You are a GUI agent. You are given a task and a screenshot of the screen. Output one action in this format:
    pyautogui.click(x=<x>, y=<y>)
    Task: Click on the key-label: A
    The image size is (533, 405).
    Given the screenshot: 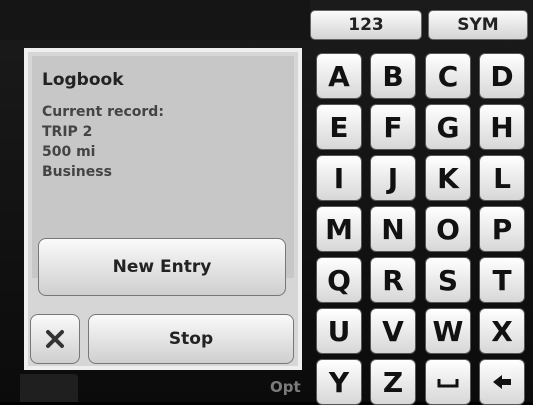 What is the action you would take?
    pyautogui.click(x=339, y=76)
    